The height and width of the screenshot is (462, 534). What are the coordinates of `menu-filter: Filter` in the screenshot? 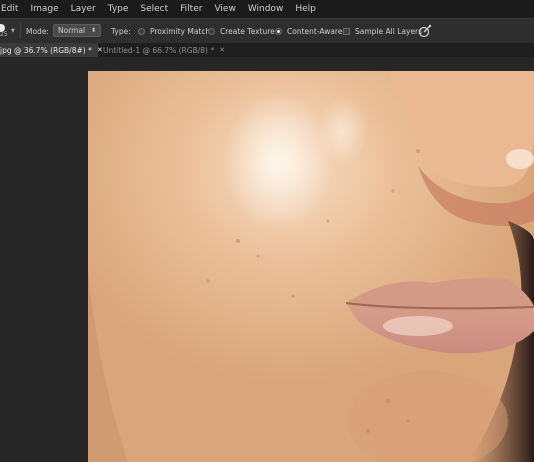 It's located at (191, 9).